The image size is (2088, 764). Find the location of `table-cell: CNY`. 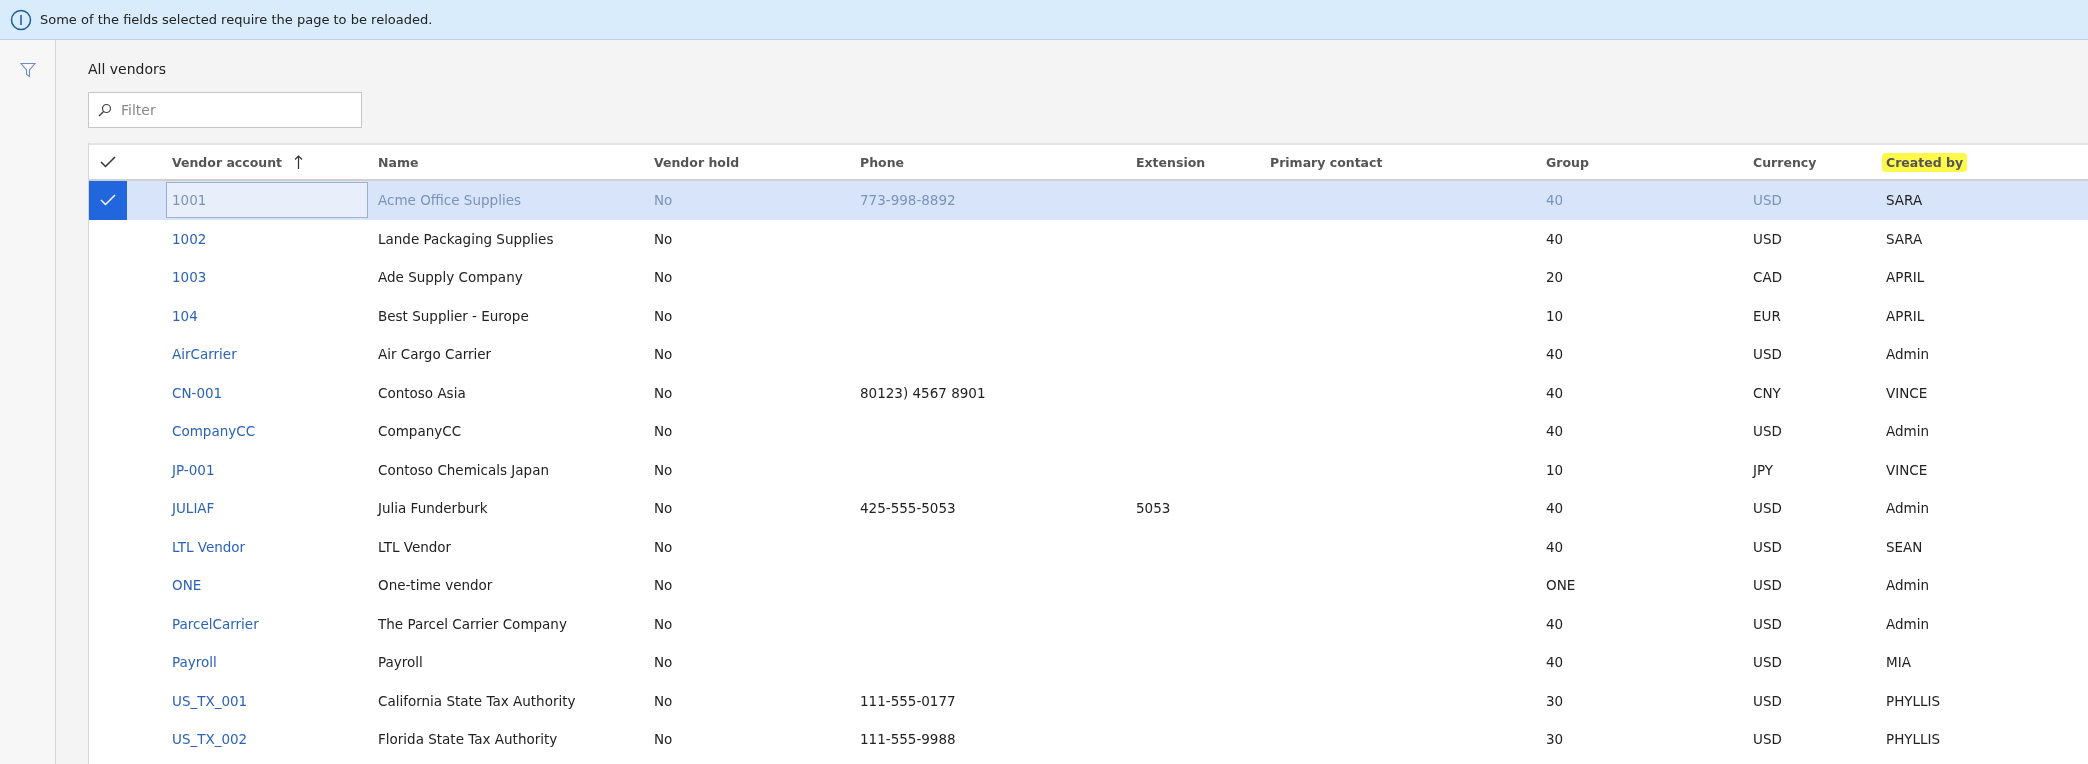

table-cell: CNY is located at coordinates (1767, 392).